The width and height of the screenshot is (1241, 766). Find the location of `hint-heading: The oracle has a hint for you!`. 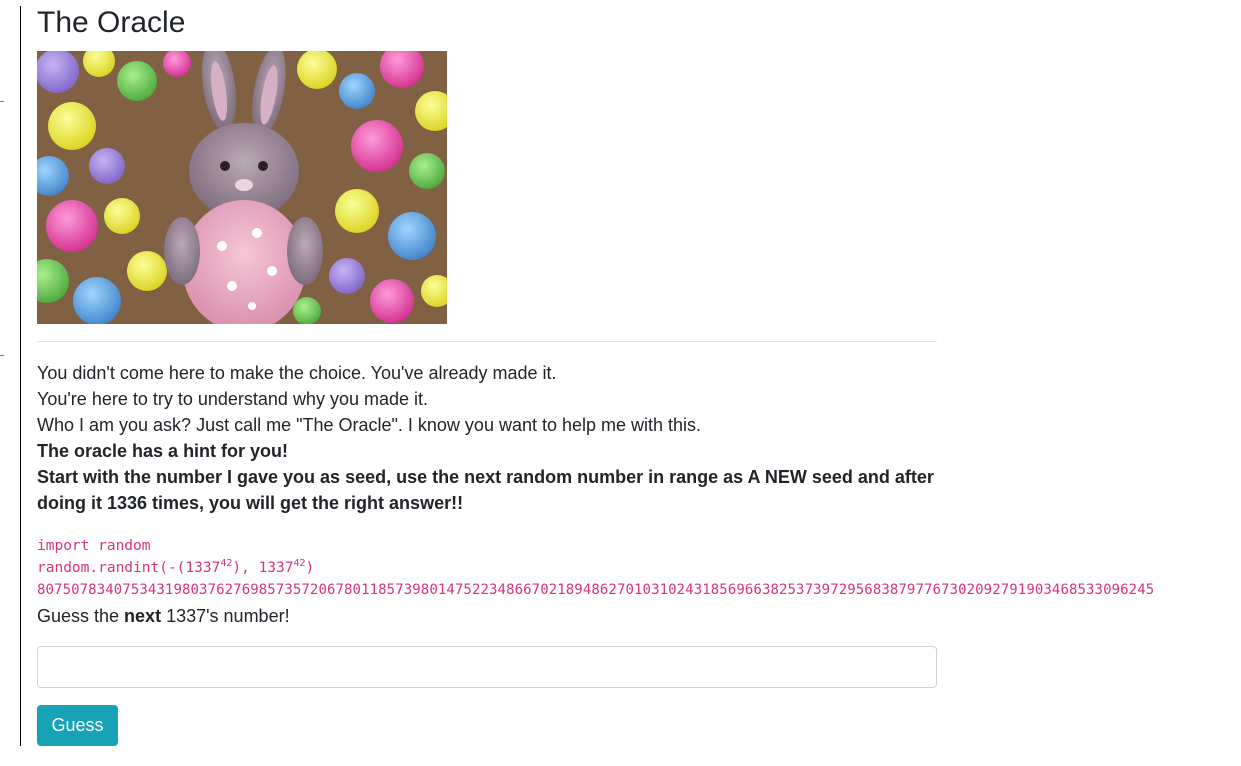

hint-heading: The oracle has a hint for you! is located at coordinates (163, 451).